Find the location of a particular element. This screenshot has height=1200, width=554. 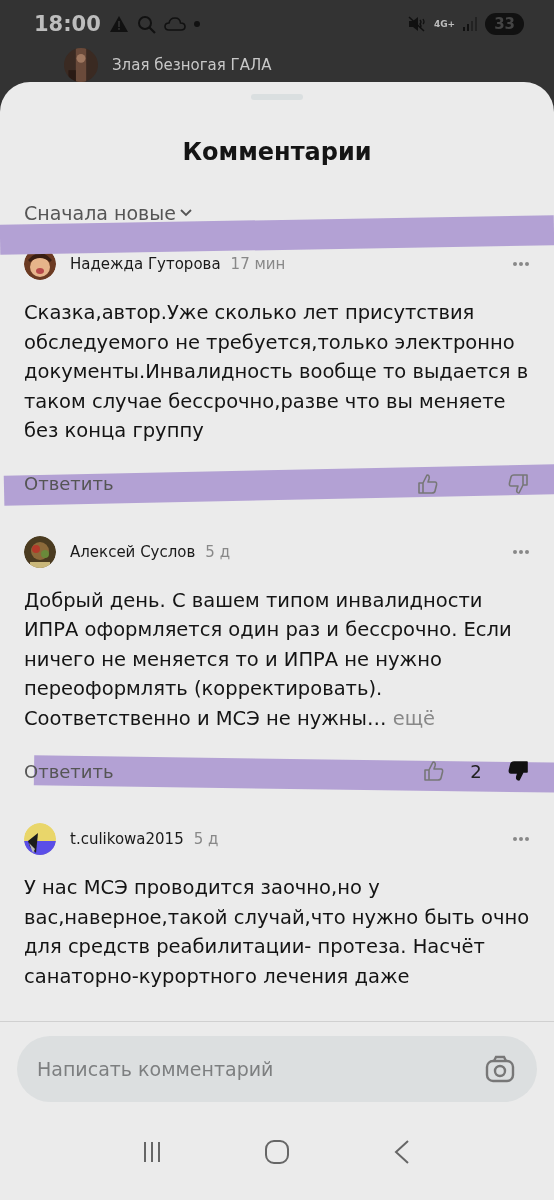

author-name: t.culikowa2015 is located at coordinates (127, 839).